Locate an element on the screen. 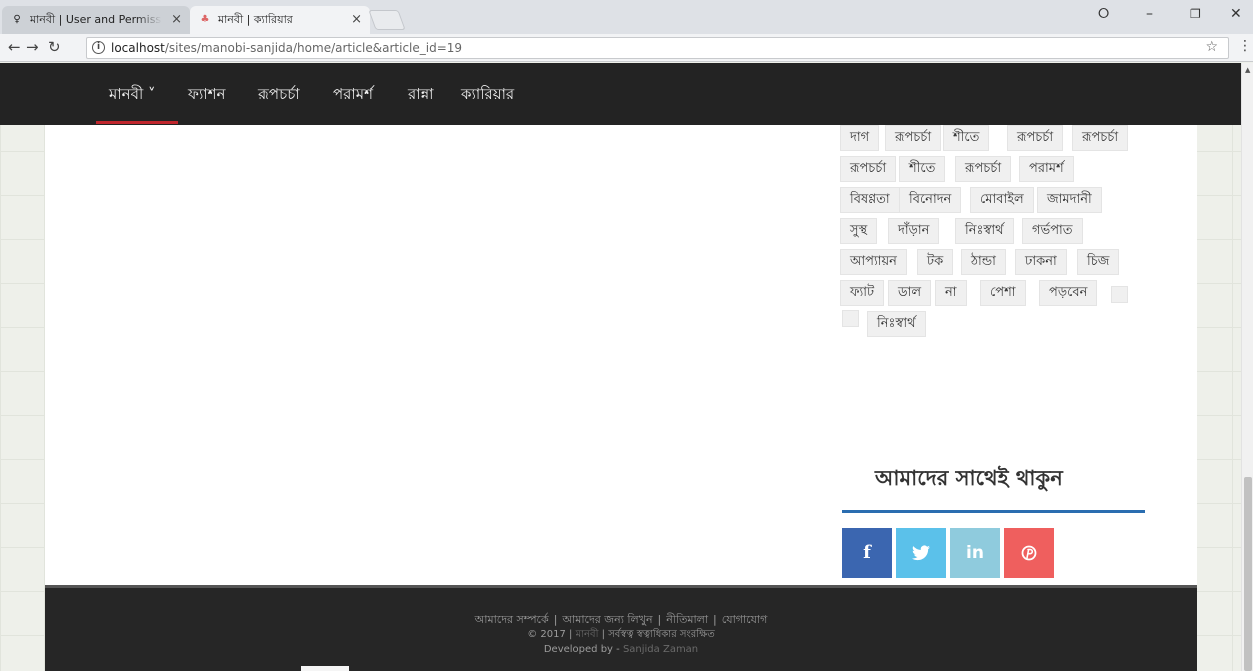  tag-item: দাঁড়ান is located at coordinates (914, 231).